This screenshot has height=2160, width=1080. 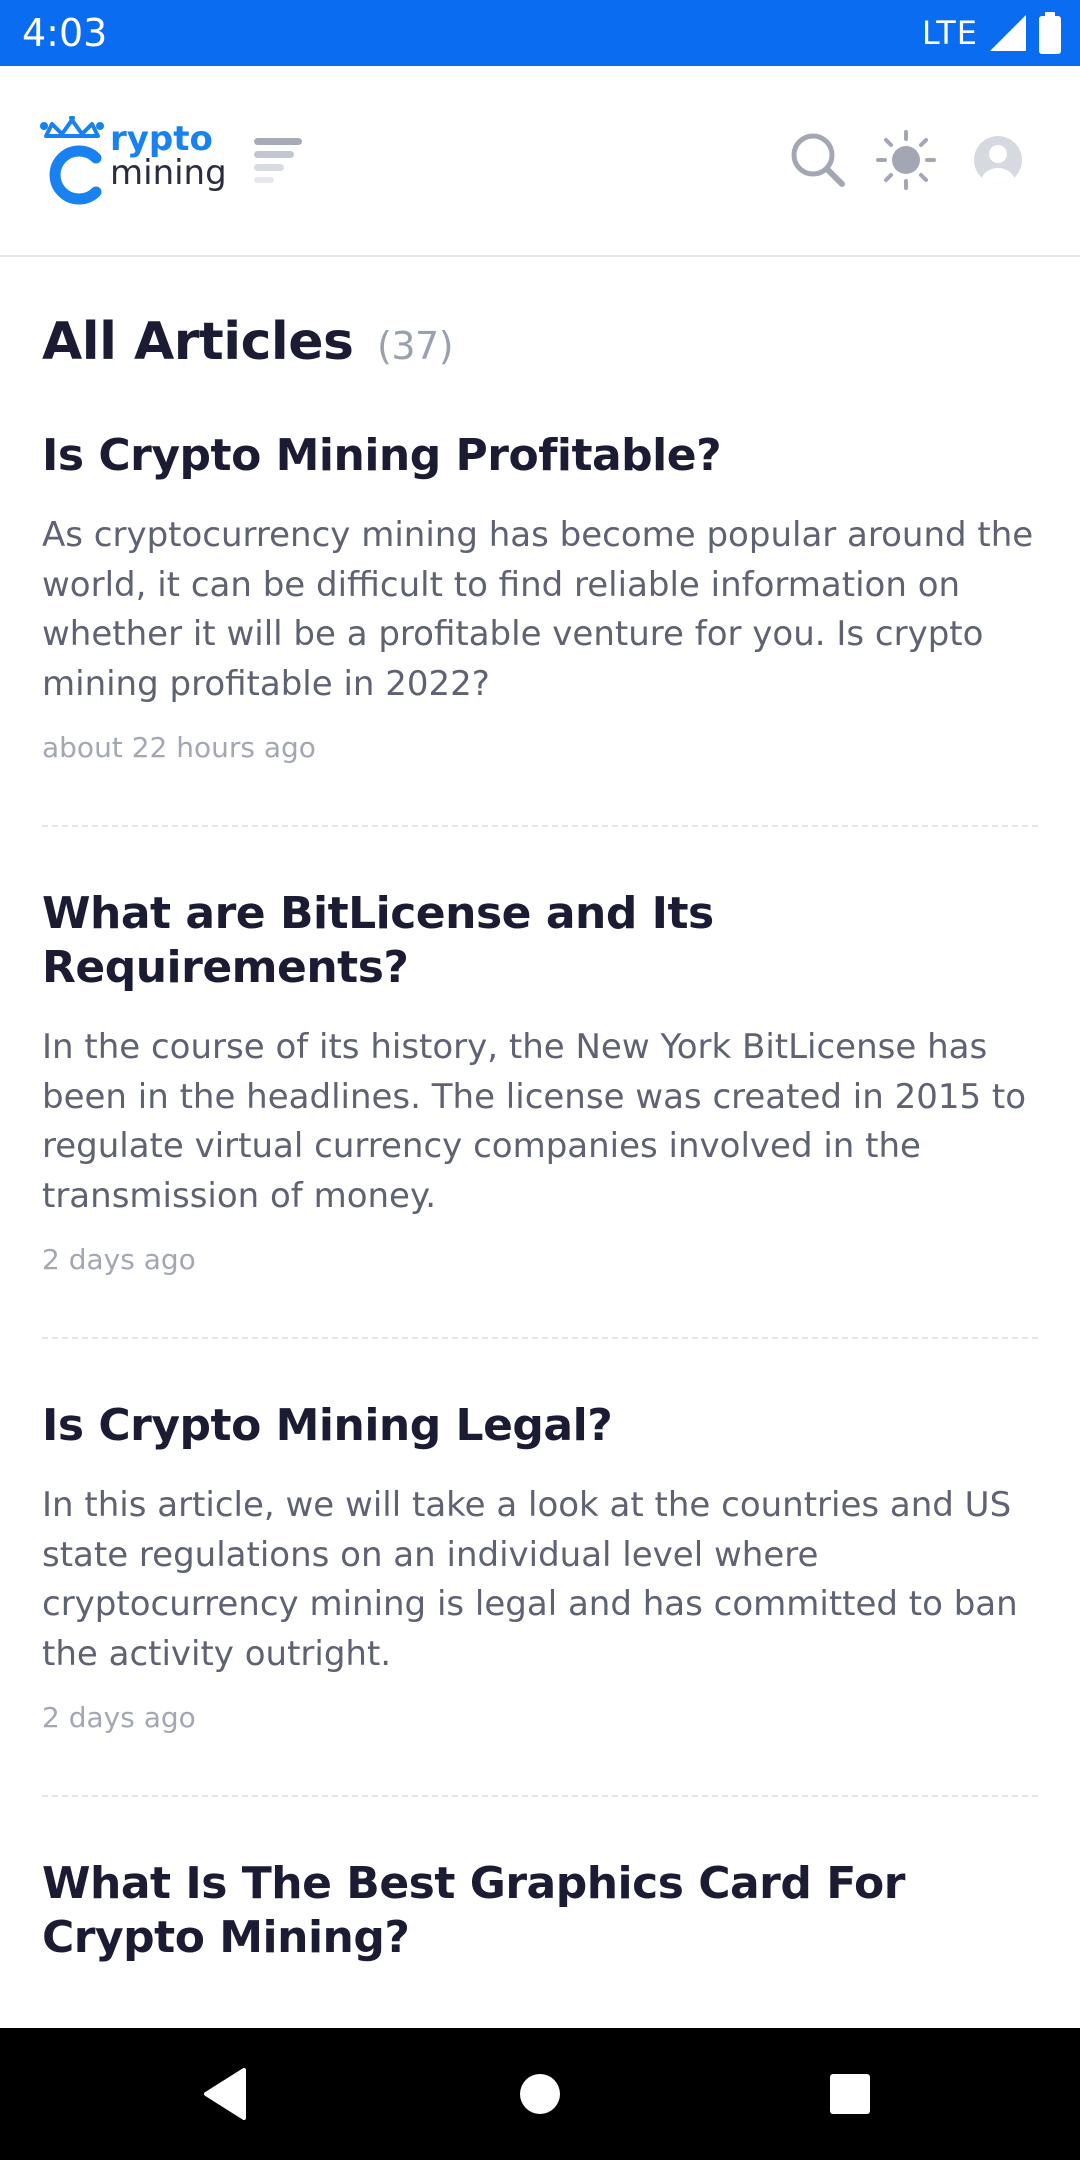 What do you see at coordinates (540, 344) in the screenshot?
I see `page-title: All Articles (37)` at bounding box center [540, 344].